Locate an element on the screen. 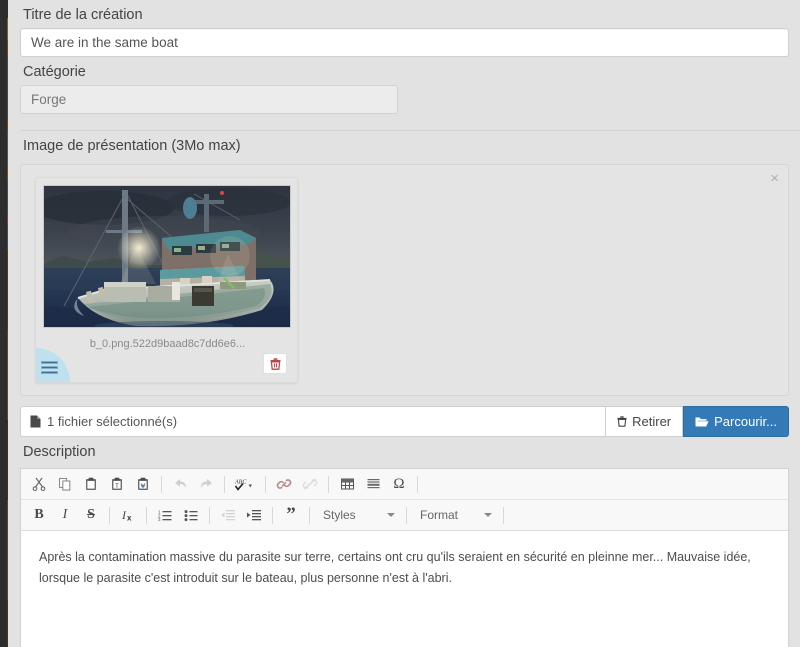 Image resolution: width=800 pixels, height=647 pixels. delete-file-button is located at coordinates (275, 363).